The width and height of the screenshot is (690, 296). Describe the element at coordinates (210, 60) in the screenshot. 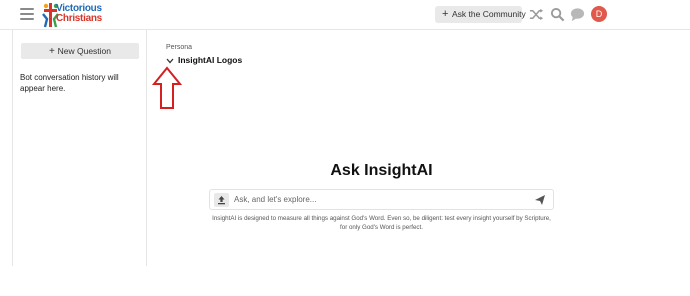

I see `persona-selected-value: InsightAI Logos` at that location.